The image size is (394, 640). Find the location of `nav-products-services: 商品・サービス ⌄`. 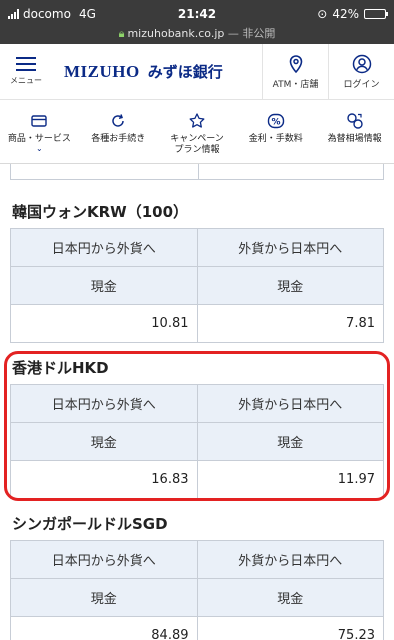

nav-products-services: 商品・サービス ⌄ is located at coordinates (39, 126).